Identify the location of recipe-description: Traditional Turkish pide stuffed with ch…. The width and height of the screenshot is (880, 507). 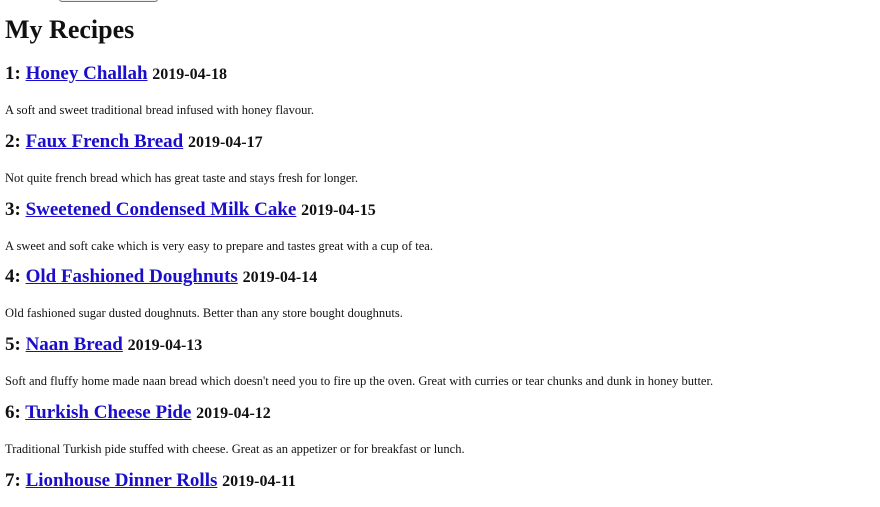
(235, 449).